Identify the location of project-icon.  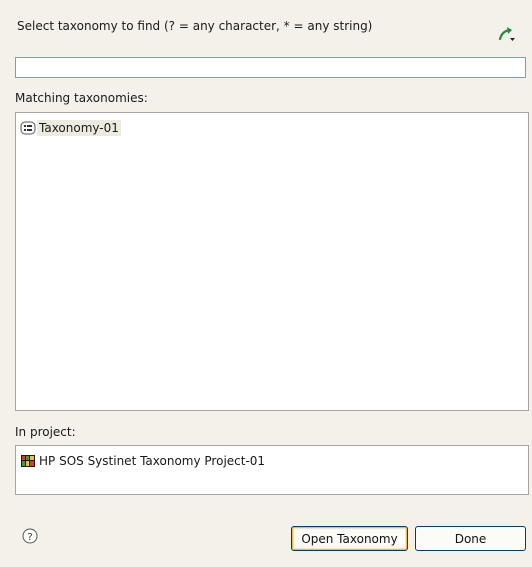
(28, 461).